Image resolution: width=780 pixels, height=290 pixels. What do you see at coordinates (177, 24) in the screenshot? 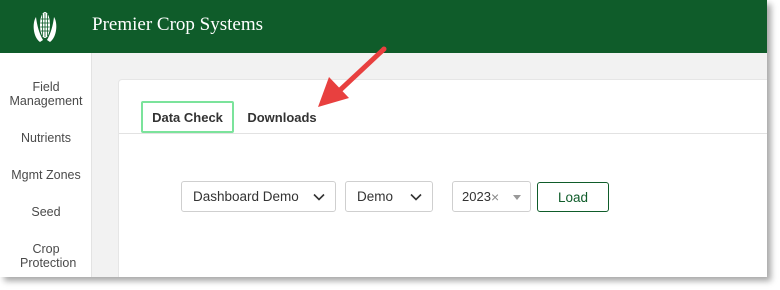
I see `app-title: Premier Crop Systems` at bounding box center [177, 24].